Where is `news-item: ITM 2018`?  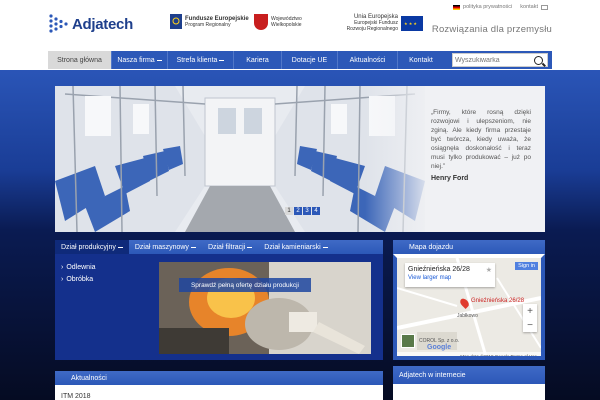 news-item: ITM 2018 is located at coordinates (76, 396).